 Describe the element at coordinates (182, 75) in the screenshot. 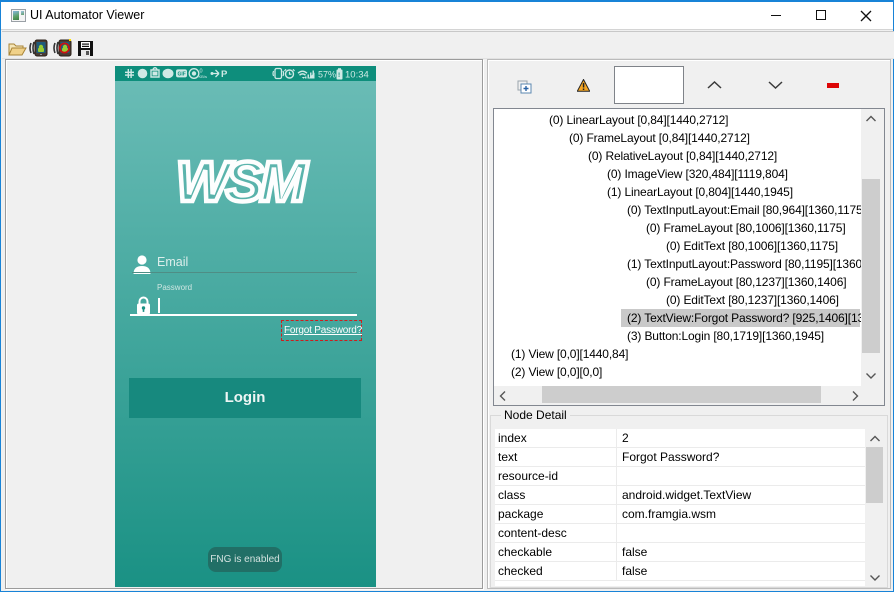

I see `svg-text: GIF` at that location.